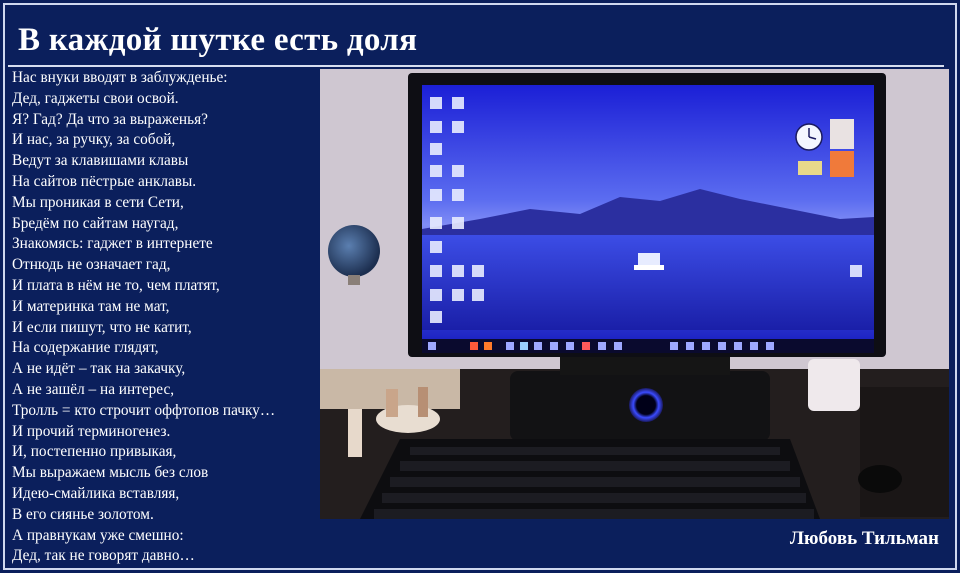 The width and height of the screenshot is (960, 573). Describe the element at coordinates (85, 348) in the screenshot. I see `poem-line: На содержание глядят,` at that location.